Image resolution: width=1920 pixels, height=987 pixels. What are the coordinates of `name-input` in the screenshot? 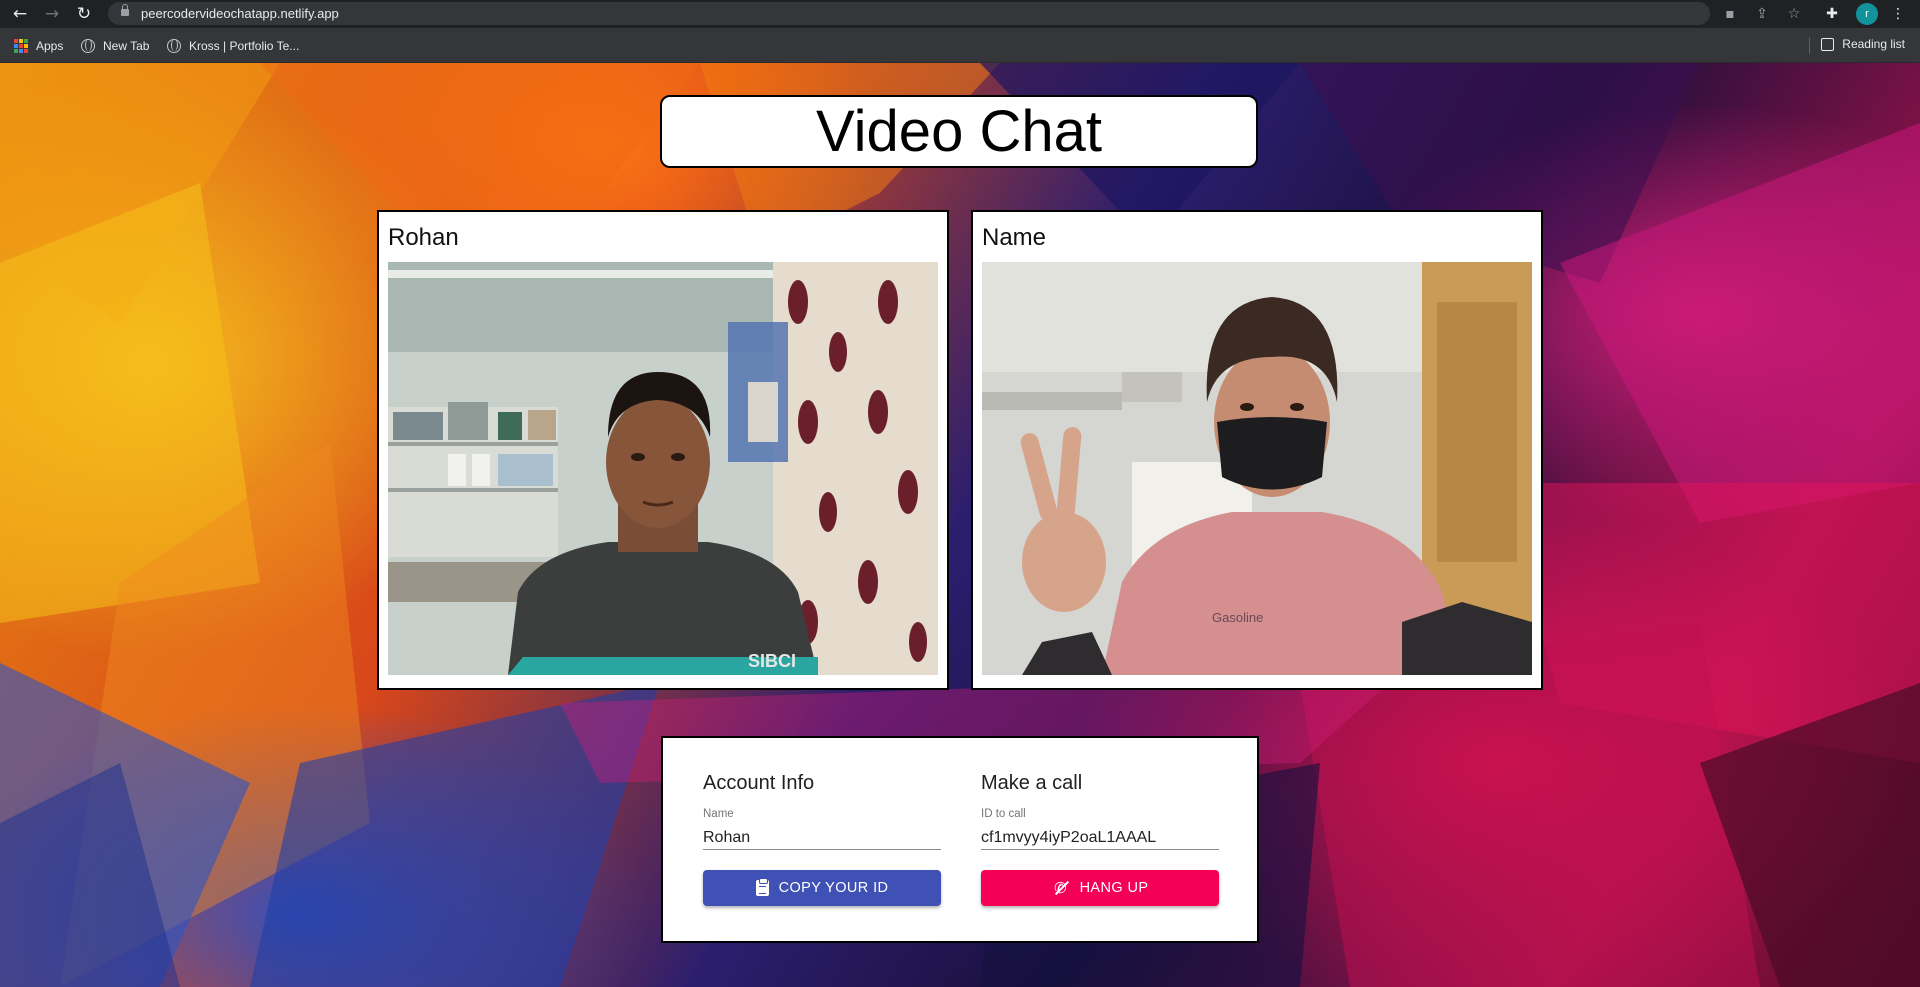 It's located at (822, 838).